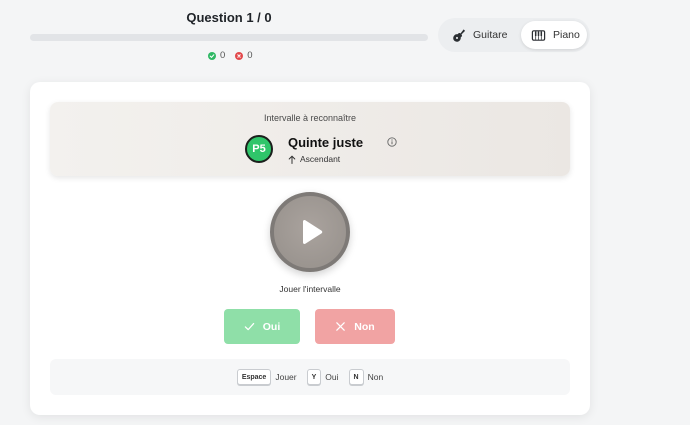 The image size is (690, 425). What do you see at coordinates (538, 35) in the screenshot?
I see `piano-icon` at bounding box center [538, 35].